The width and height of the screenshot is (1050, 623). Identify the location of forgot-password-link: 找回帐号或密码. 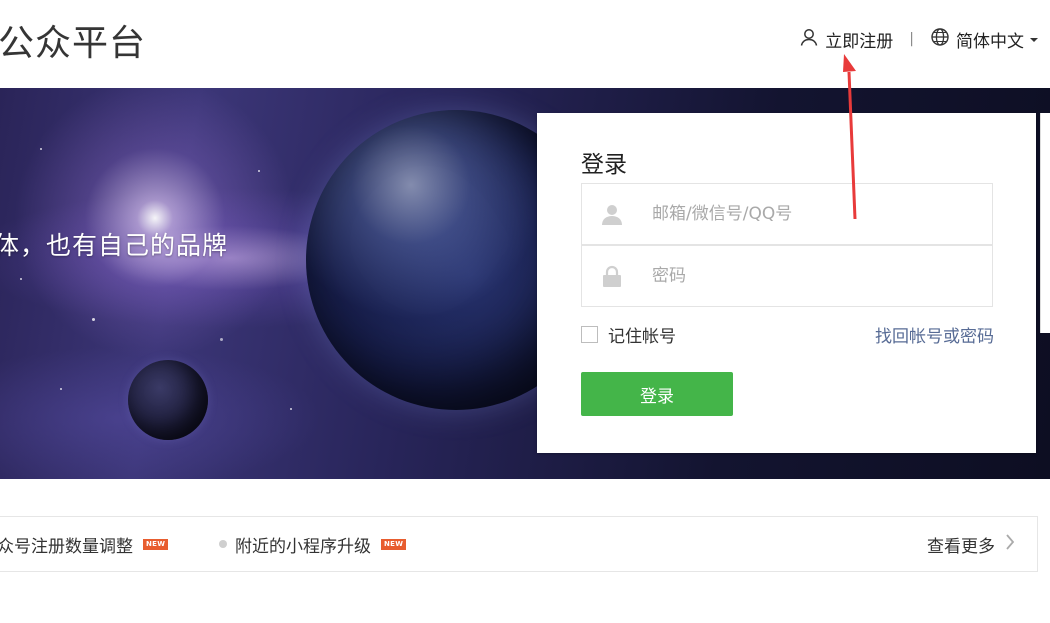
(934, 334).